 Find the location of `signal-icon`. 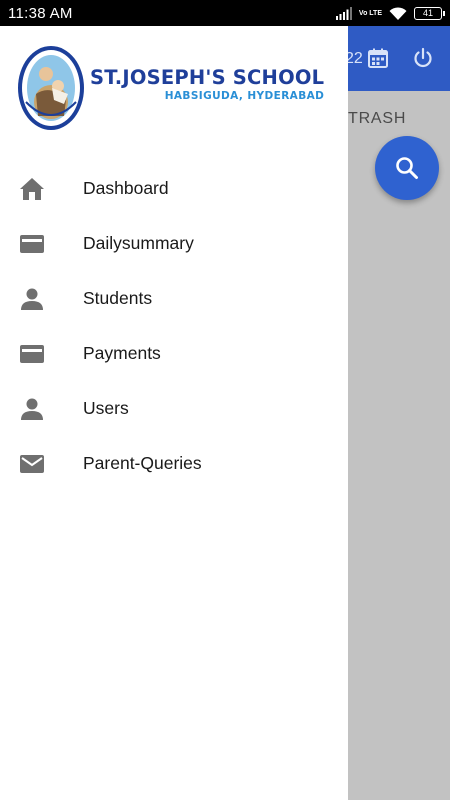

signal-icon is located at coordinates (343, 13).